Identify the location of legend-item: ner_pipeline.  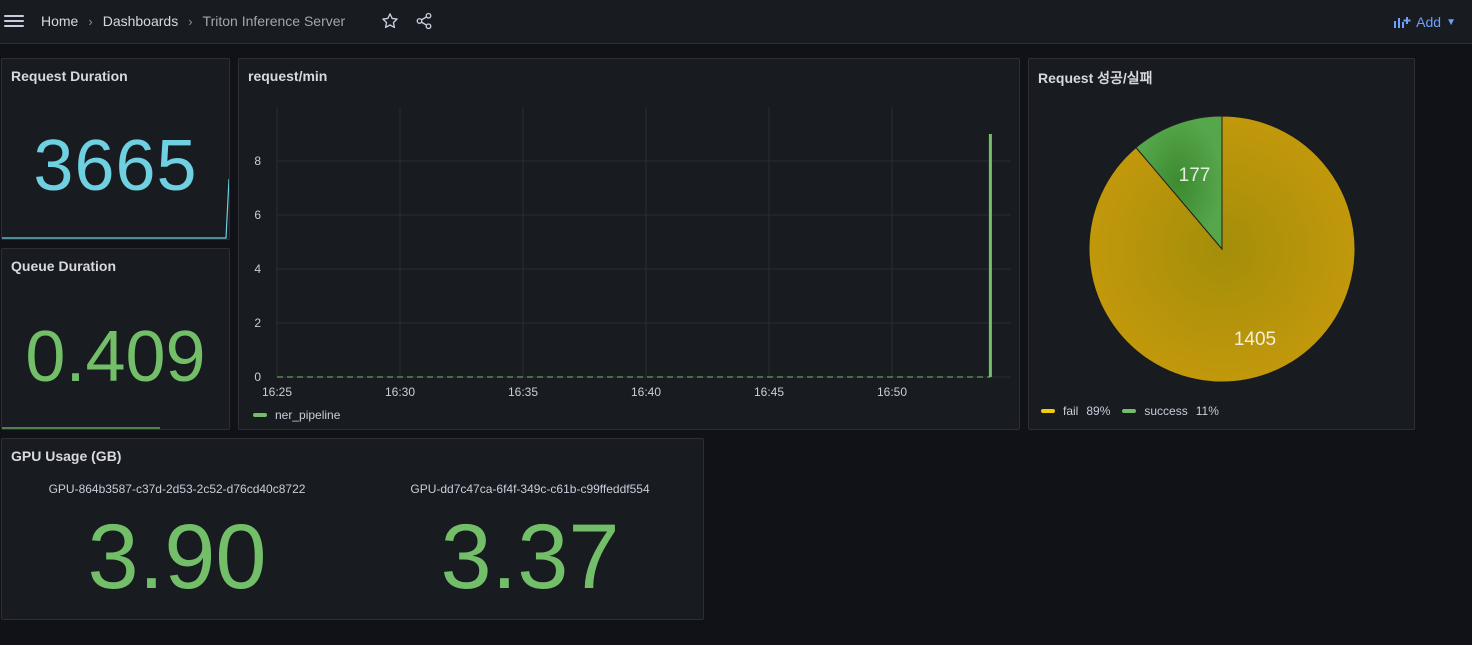
(296, 415).